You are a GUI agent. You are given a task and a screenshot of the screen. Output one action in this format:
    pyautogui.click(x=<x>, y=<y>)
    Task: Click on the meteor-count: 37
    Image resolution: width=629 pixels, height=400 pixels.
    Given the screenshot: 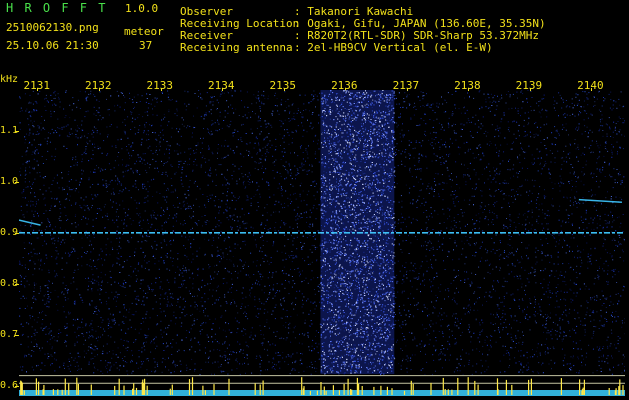 What is the action you would take?
    pyautogui.click(x=146, y=45)
    